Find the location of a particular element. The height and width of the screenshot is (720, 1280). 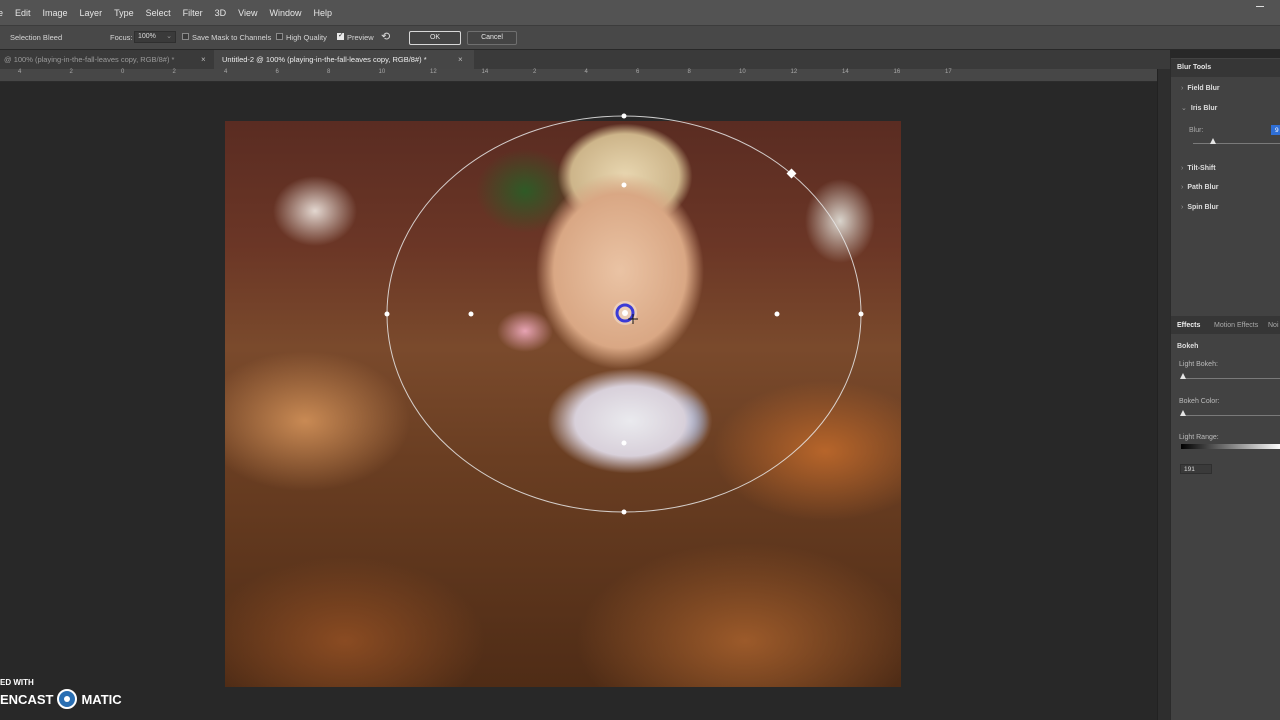

selection-bleed-label: Selection Bleed: is located at coordinates (37, 37).